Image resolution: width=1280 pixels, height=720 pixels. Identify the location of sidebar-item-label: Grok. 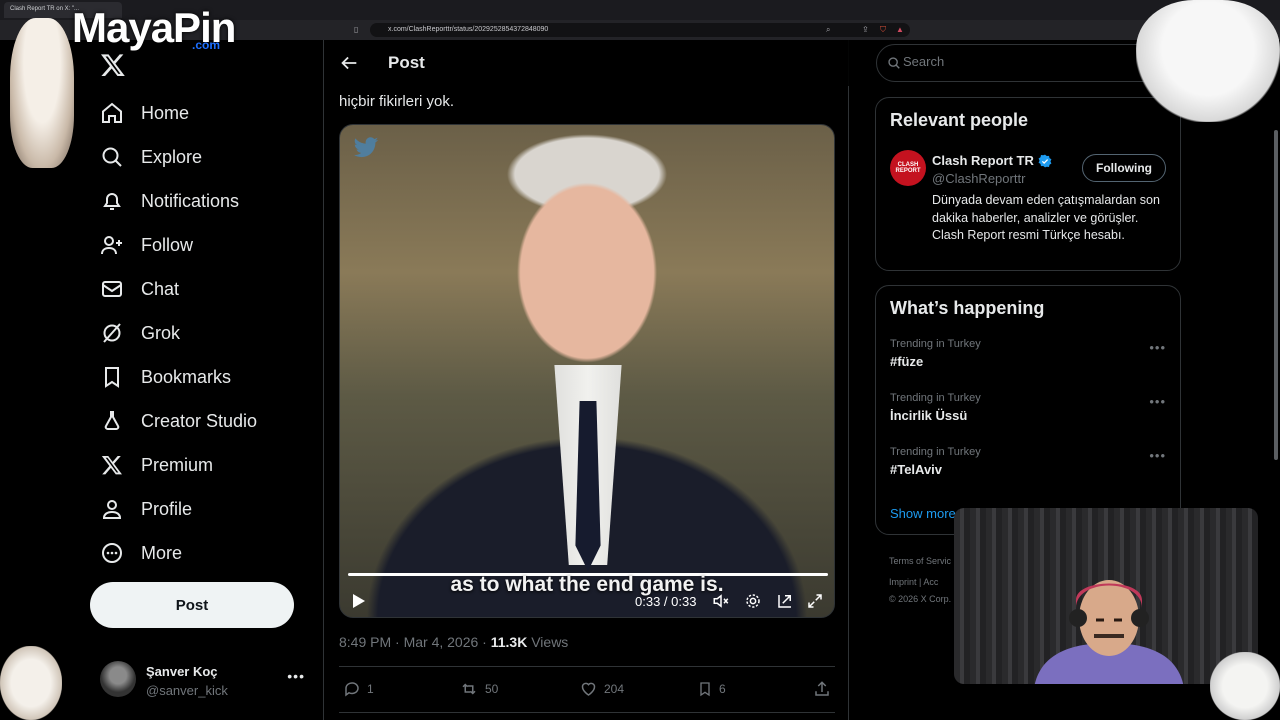
(161, 332).